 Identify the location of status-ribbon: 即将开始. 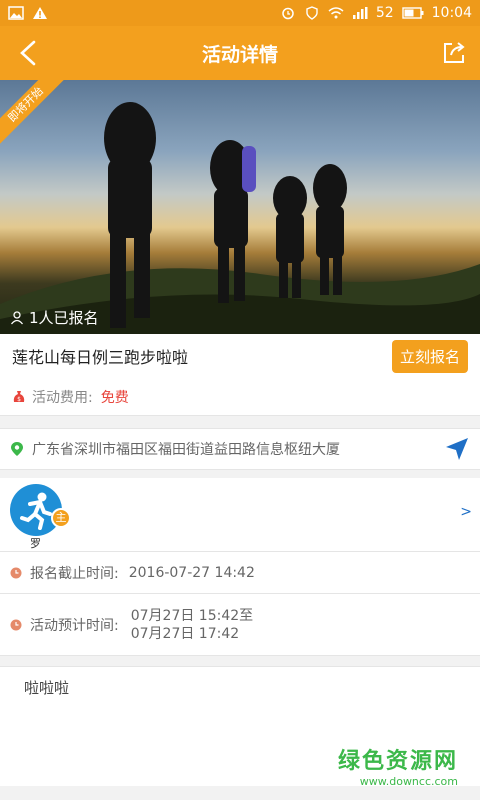
(37, 117).